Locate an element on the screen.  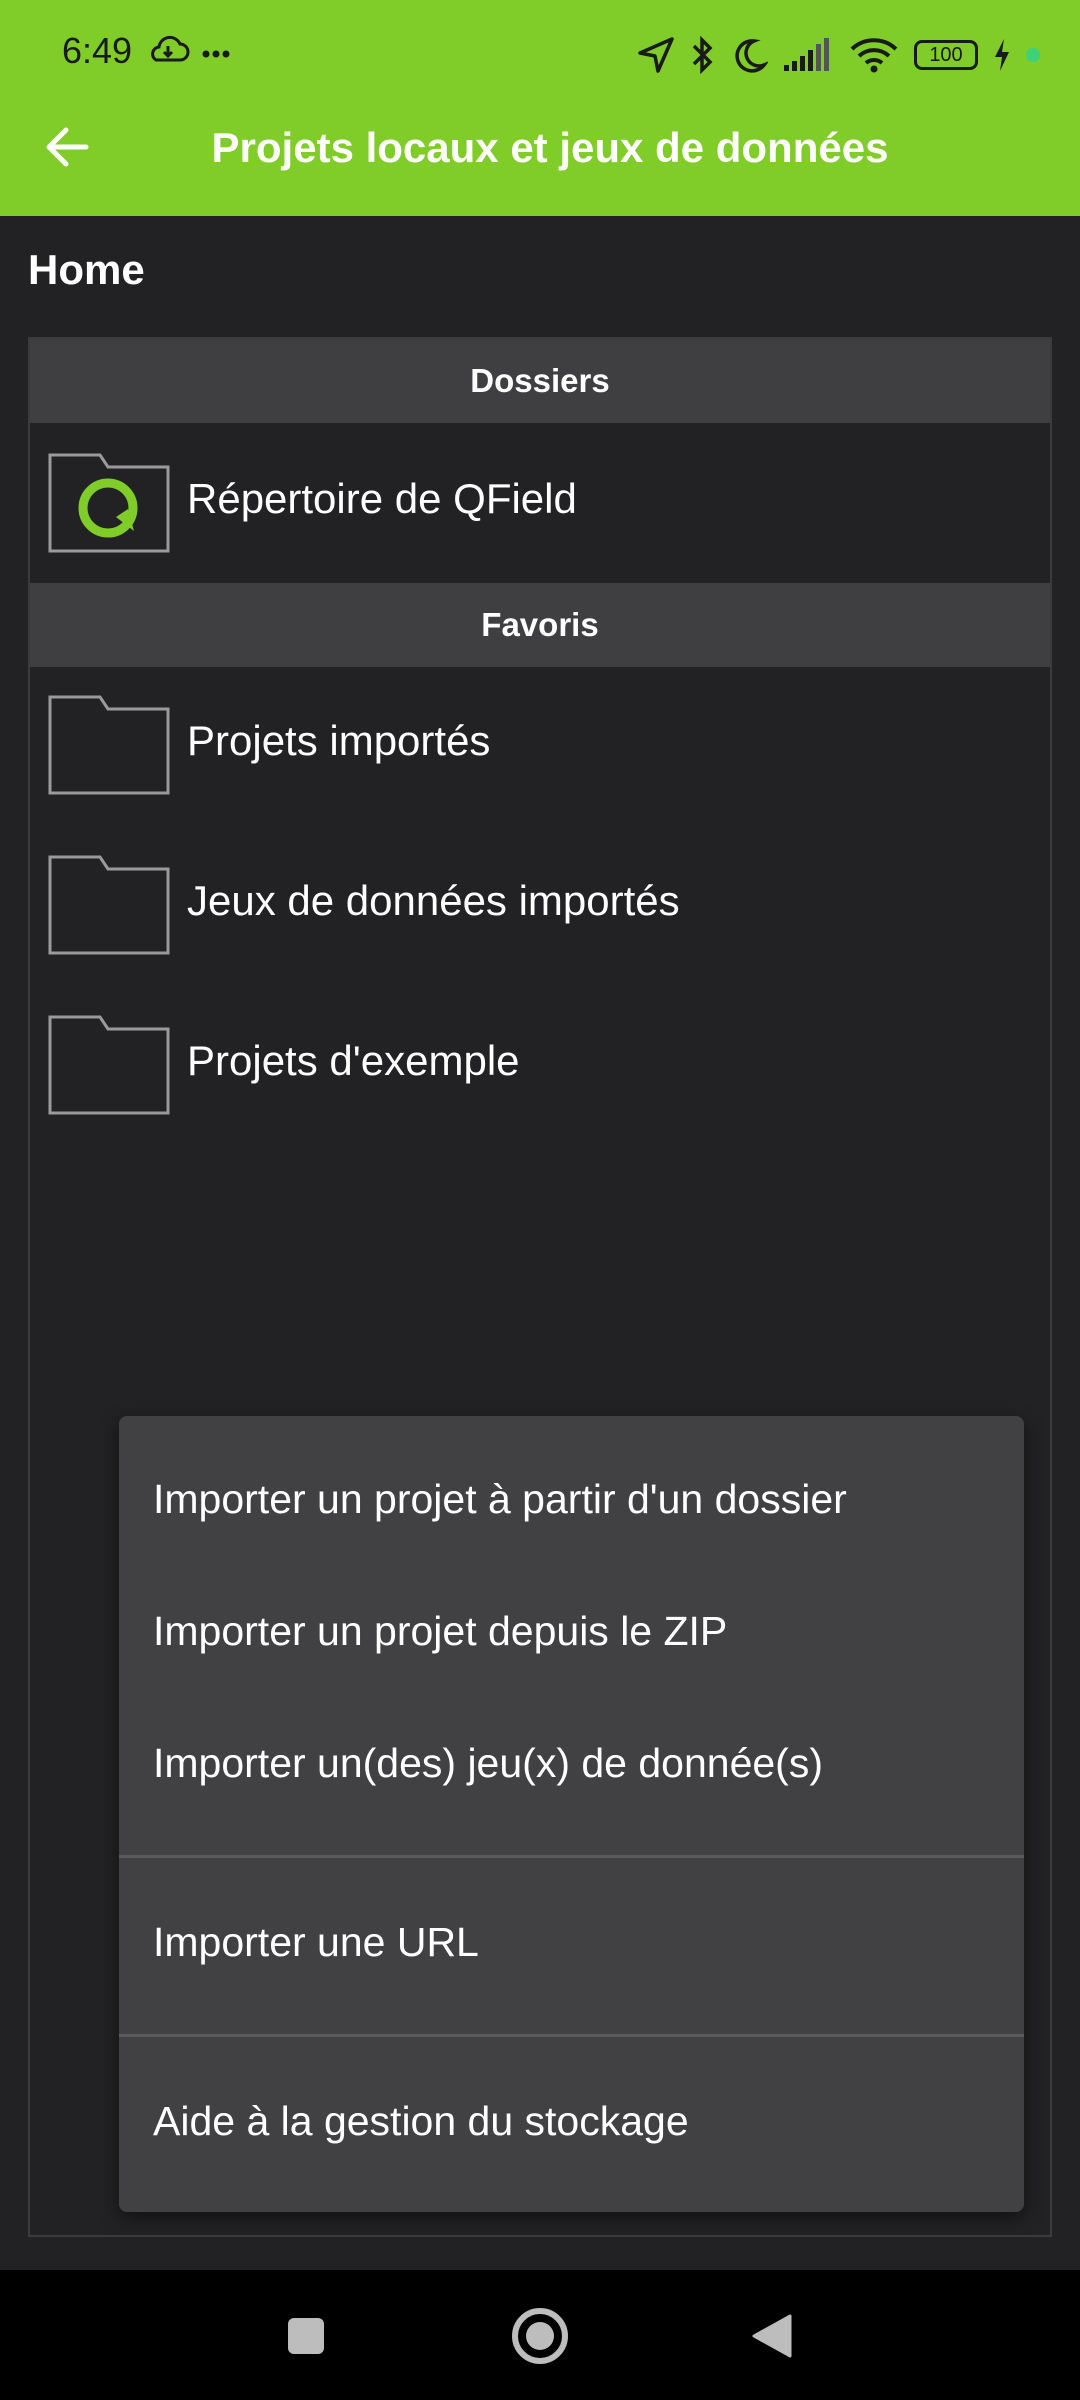
home-circle-icon is located at coordinates (540, 2336).